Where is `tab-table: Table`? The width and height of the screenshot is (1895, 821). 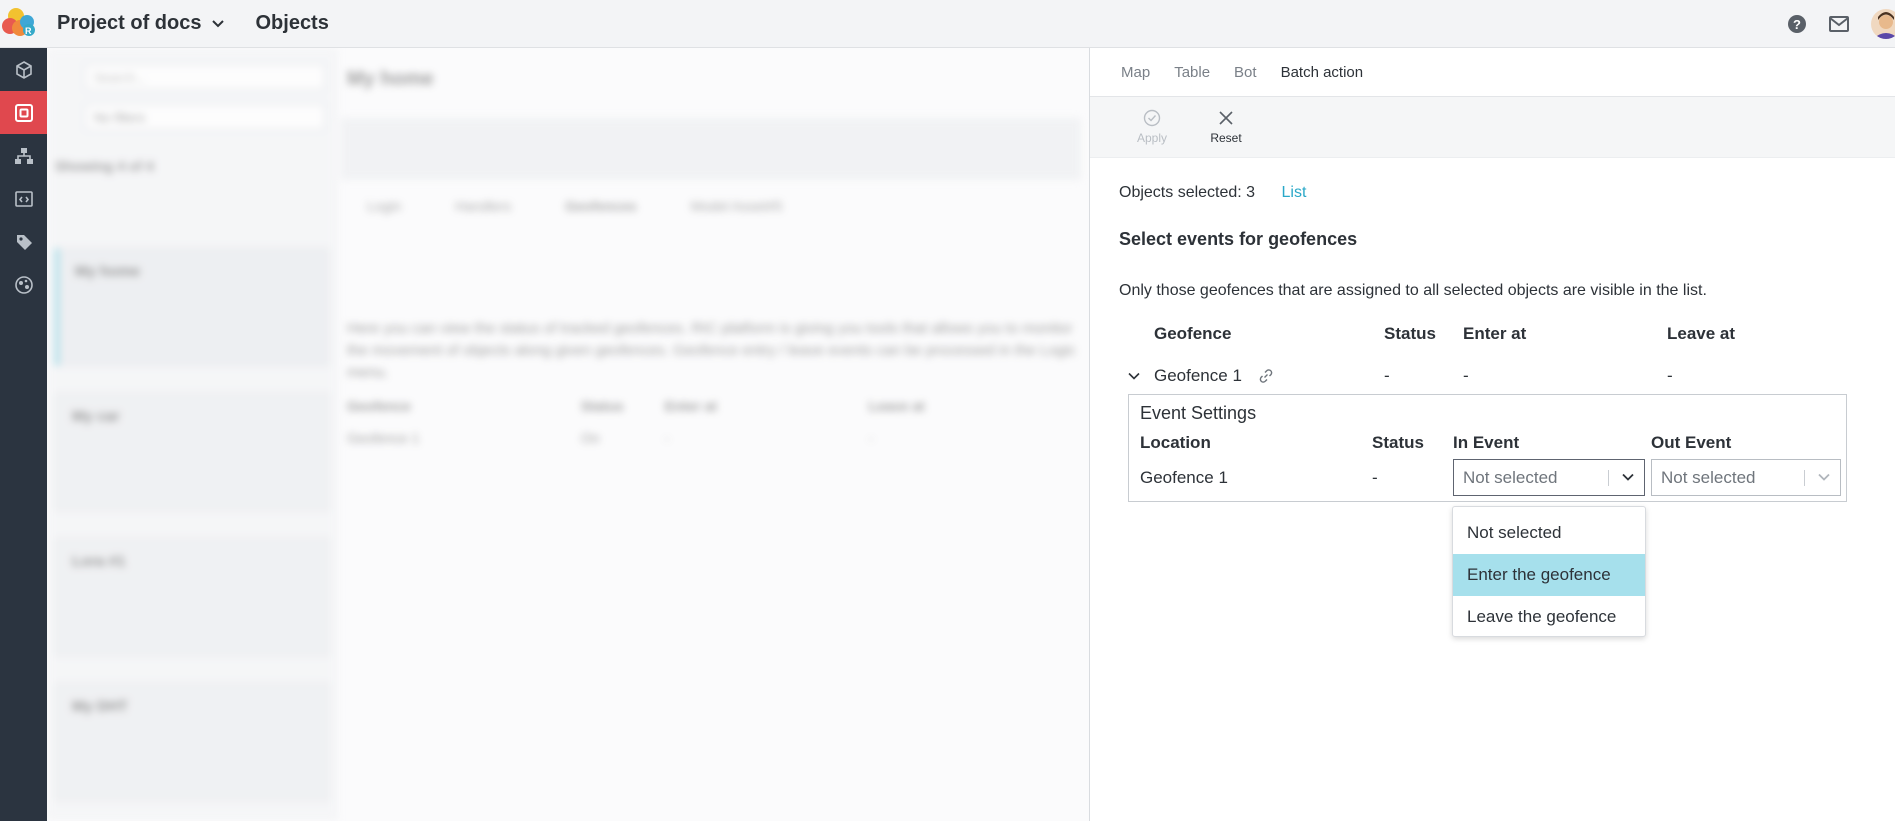
tab-table: Table is located at coordinates (1192, 72).